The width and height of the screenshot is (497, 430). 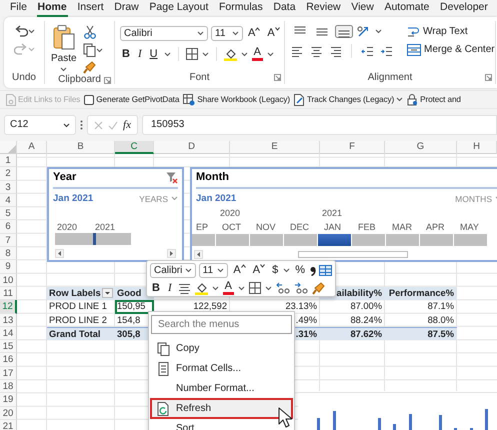 I want to click on filter-dropdown-icon, so click(x=107, y=293).